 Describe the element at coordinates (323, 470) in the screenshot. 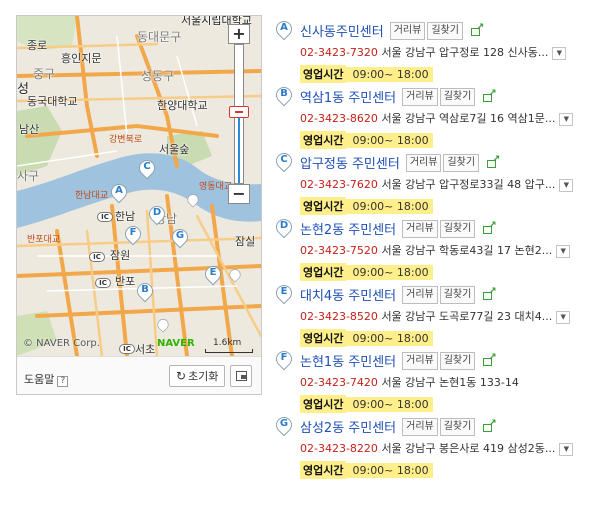

I see `hours-label: 영업시간` at that location.